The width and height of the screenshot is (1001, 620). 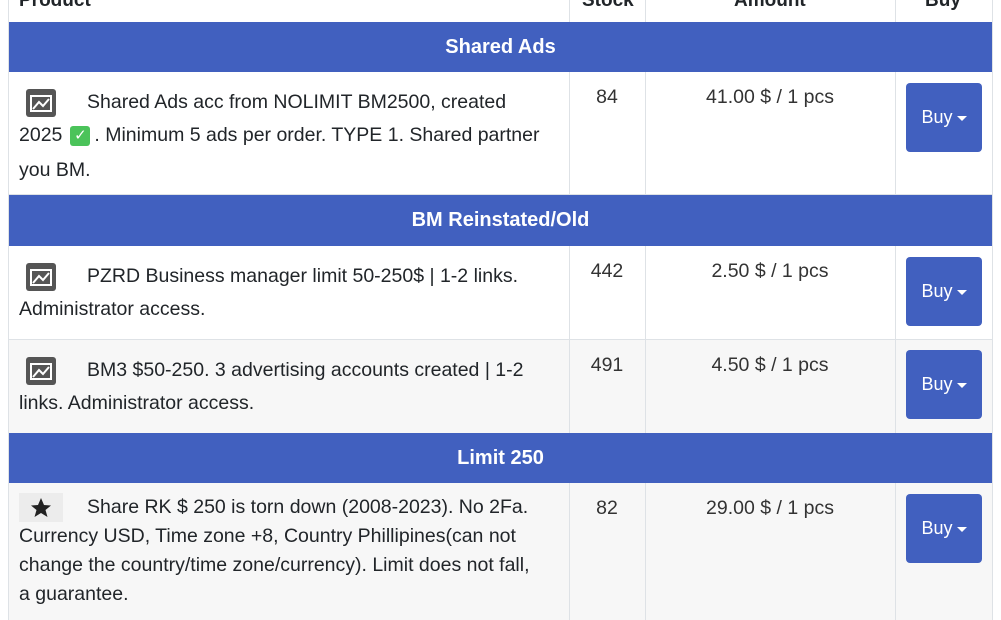 I want to click on amount-value: 4.50 $ / 1 pcs, so click(x=770, y=365).